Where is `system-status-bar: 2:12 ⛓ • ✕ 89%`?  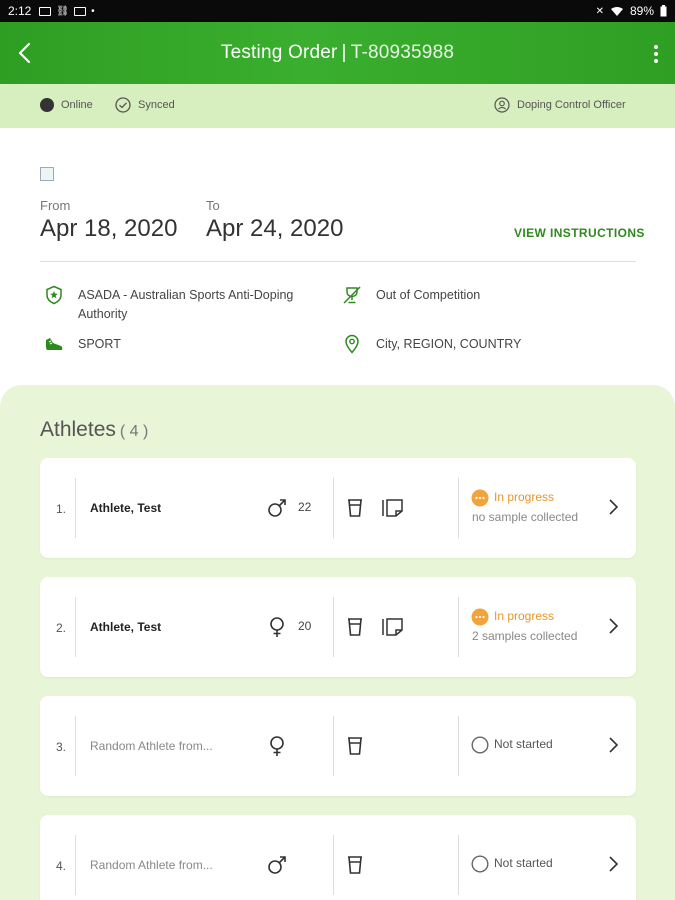
system-status-bar: 2:12 ⛓ • ✕ 89% is located at coordinates (337, 11).